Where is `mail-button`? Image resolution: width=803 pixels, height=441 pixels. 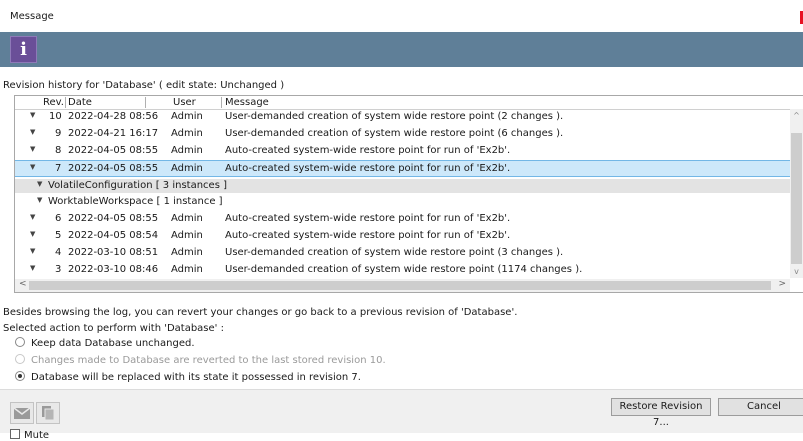
mail-button is located at coordinates (22, 413).